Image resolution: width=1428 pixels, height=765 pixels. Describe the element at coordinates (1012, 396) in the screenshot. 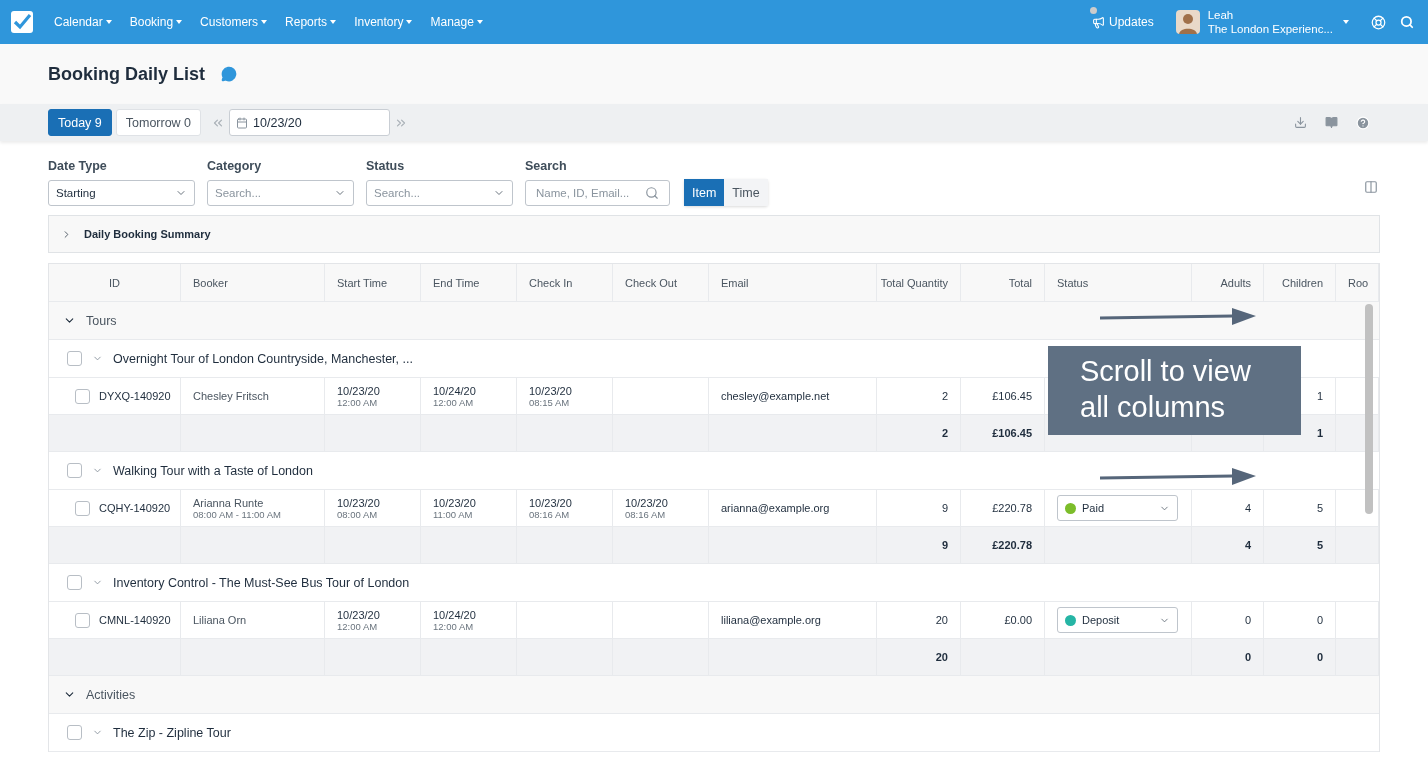

I see `price-text: £106.45` at that location.